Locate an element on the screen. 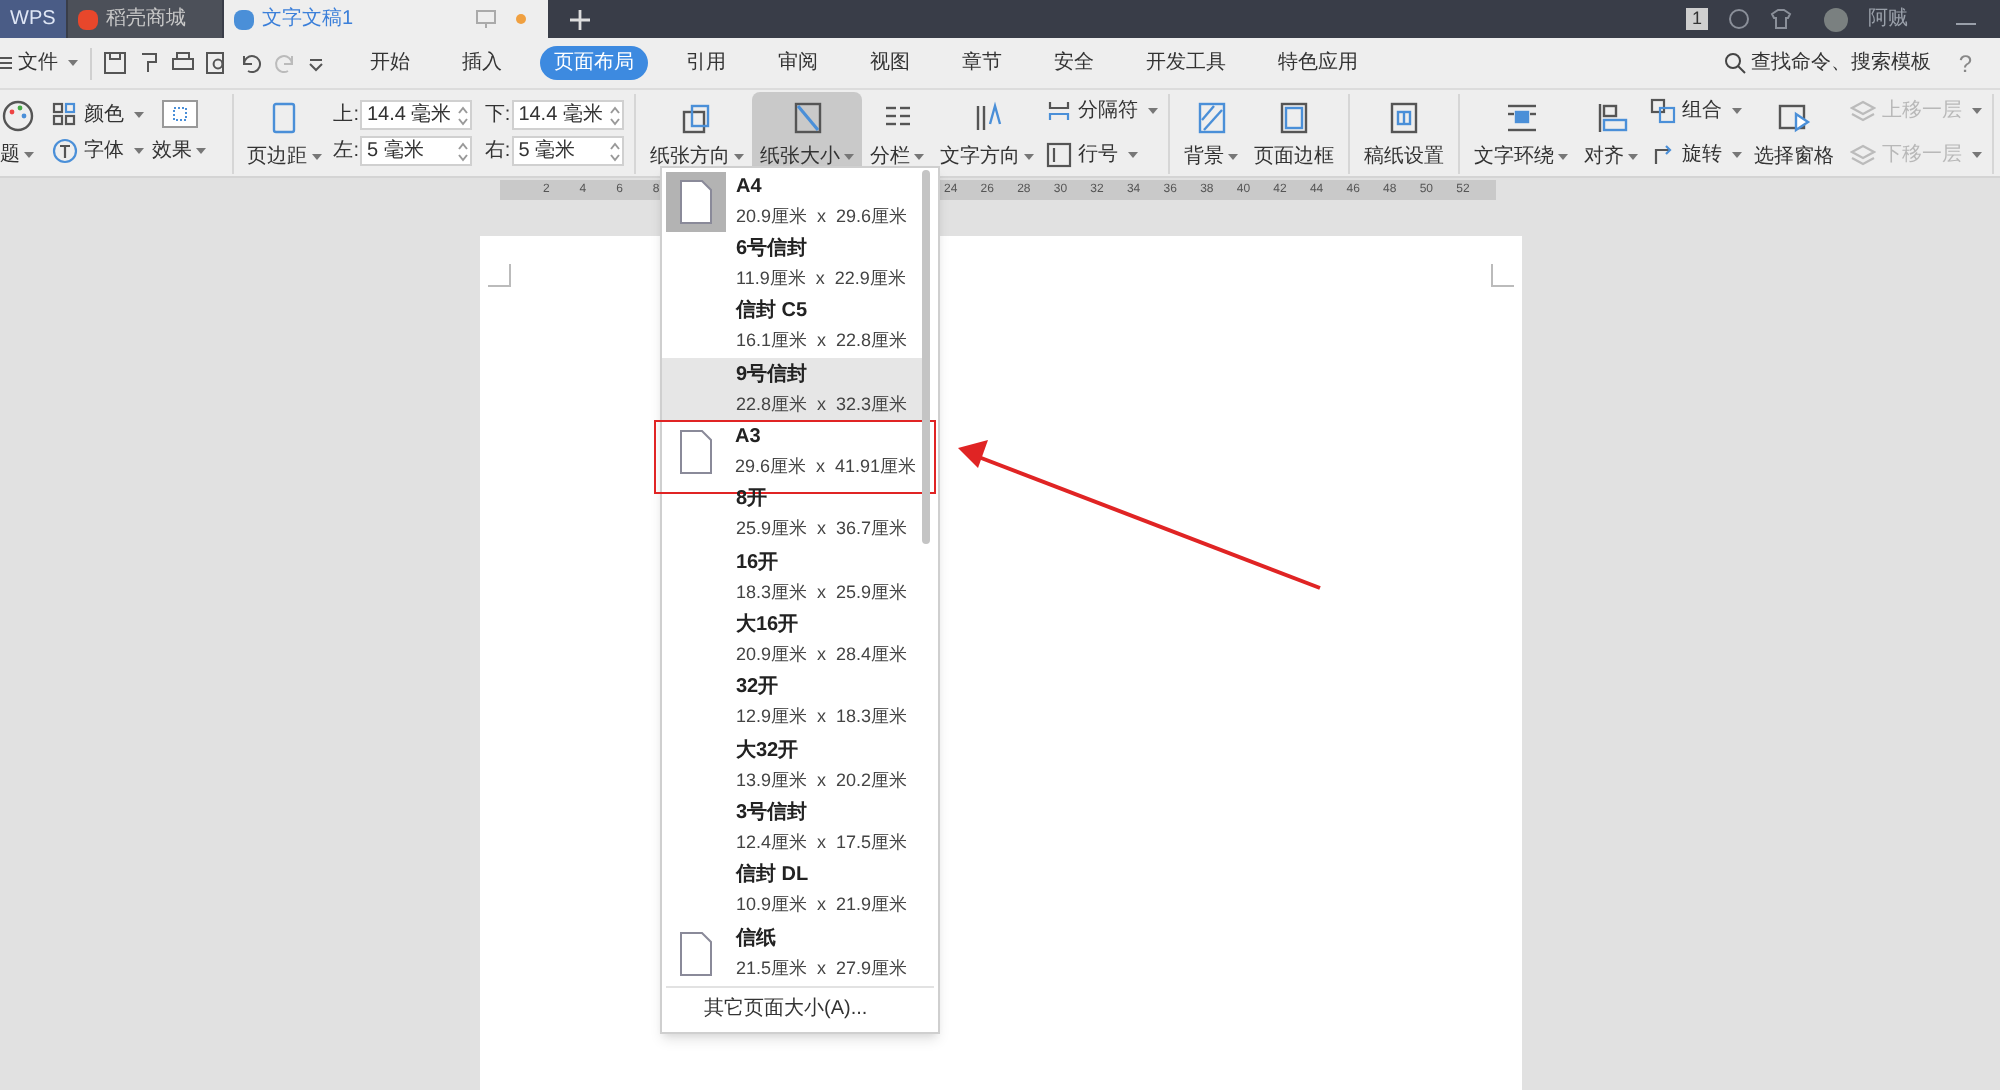 The width and height of the screenshot is (2000, 1090). paper-size-item: 32开 12.9厘米 x 18.3厘米 is located at coordinates (792, 703).